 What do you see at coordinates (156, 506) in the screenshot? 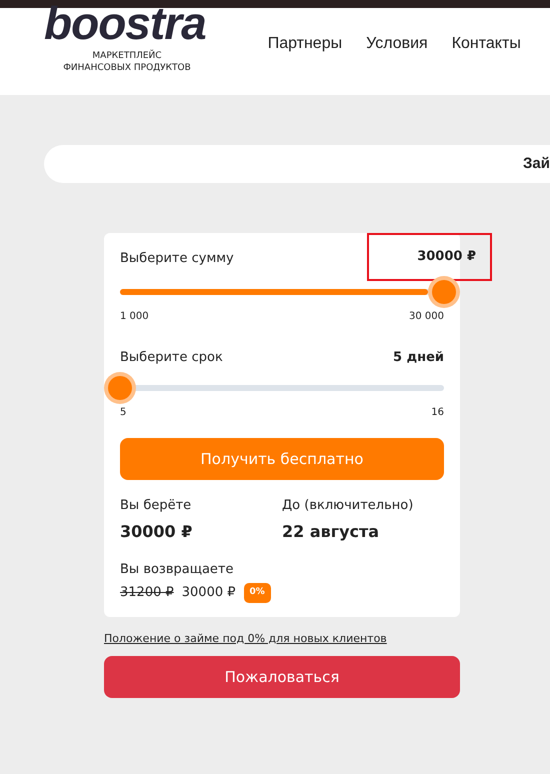
I see `summary-label: Вы берёте` at bounding box center [156, 506].